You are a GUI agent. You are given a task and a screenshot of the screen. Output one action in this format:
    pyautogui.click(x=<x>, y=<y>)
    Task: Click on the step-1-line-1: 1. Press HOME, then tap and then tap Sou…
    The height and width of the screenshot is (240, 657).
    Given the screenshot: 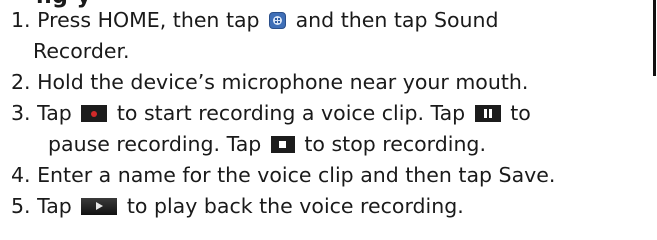 What is the action you would take?
    pyautogui.click(x=331, y=20)
    